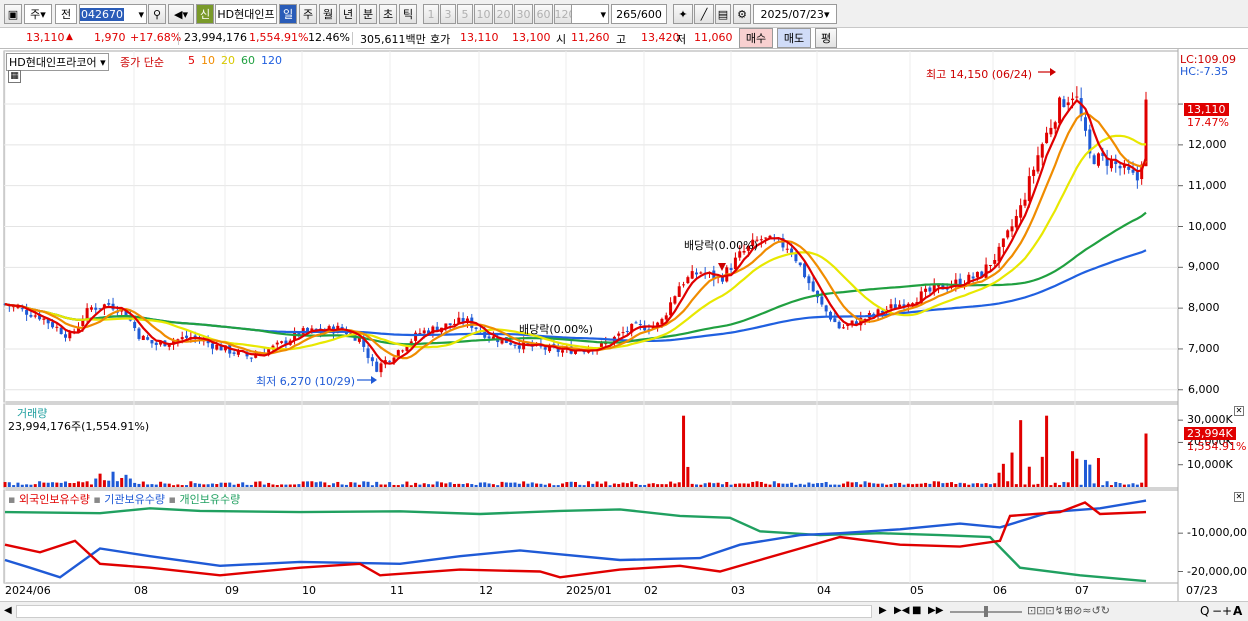 The height and width of the screenshot is (621, 1248). What do you see at coordinates (308, 14) in the screenshot?
I see `period-tab-1: 주` at bounding box center [308, 14].